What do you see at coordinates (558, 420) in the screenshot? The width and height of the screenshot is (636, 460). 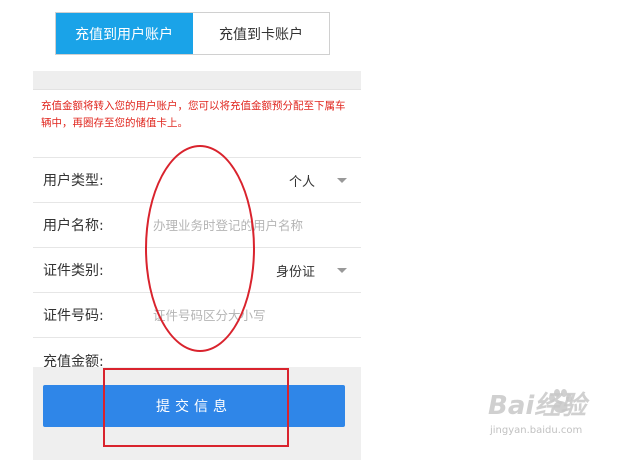 I see `baidu-jingyan-watermark: Bai经验 jingyan.baidu.com` at bounding box center [558, 420].